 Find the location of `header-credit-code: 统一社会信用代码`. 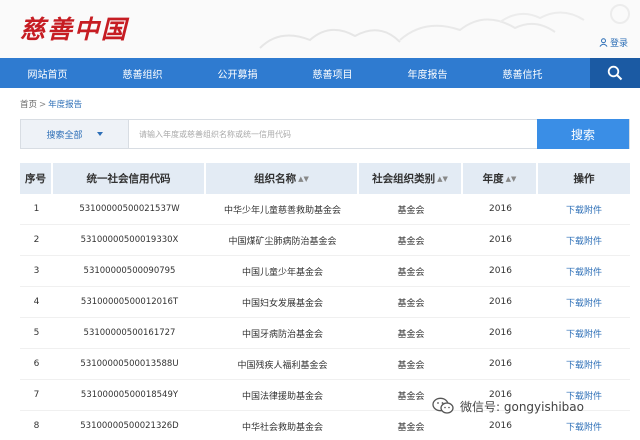

header-credit-code: 统一社会信用代码 is located at coordinates (129, 178).